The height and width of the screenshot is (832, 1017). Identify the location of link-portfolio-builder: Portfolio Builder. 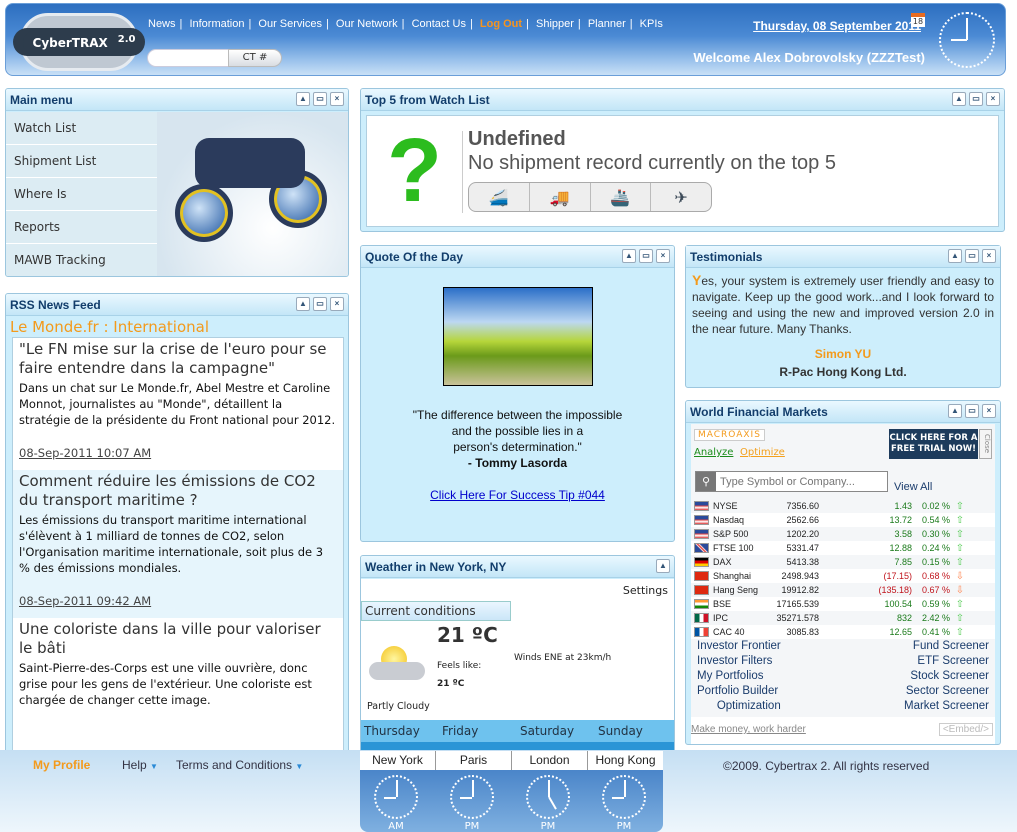
(739, 691).